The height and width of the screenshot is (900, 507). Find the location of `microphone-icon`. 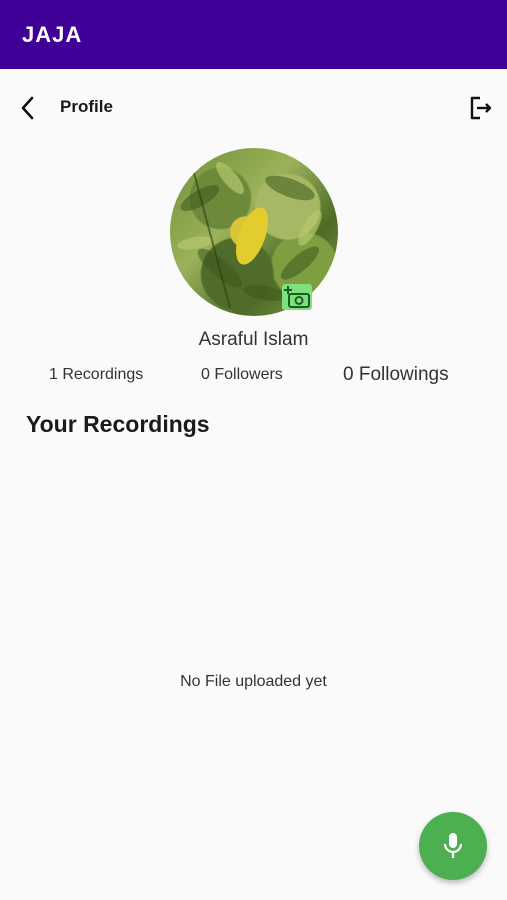

microphone-icon is located at coordinates (453, 845).